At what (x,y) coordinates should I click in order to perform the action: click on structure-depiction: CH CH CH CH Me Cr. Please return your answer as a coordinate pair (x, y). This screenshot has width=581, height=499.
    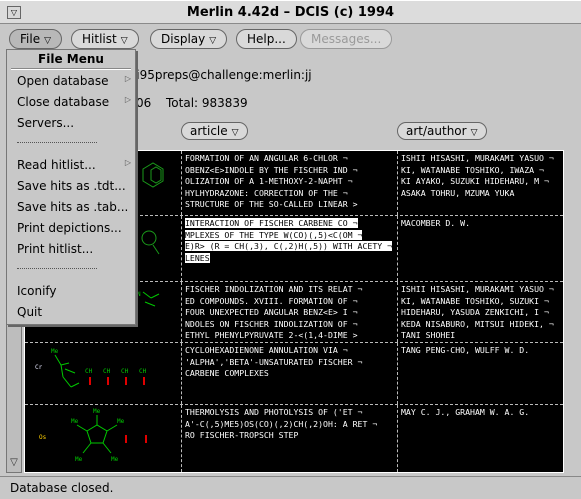
    Looking at the image, I should click on (103, 373).